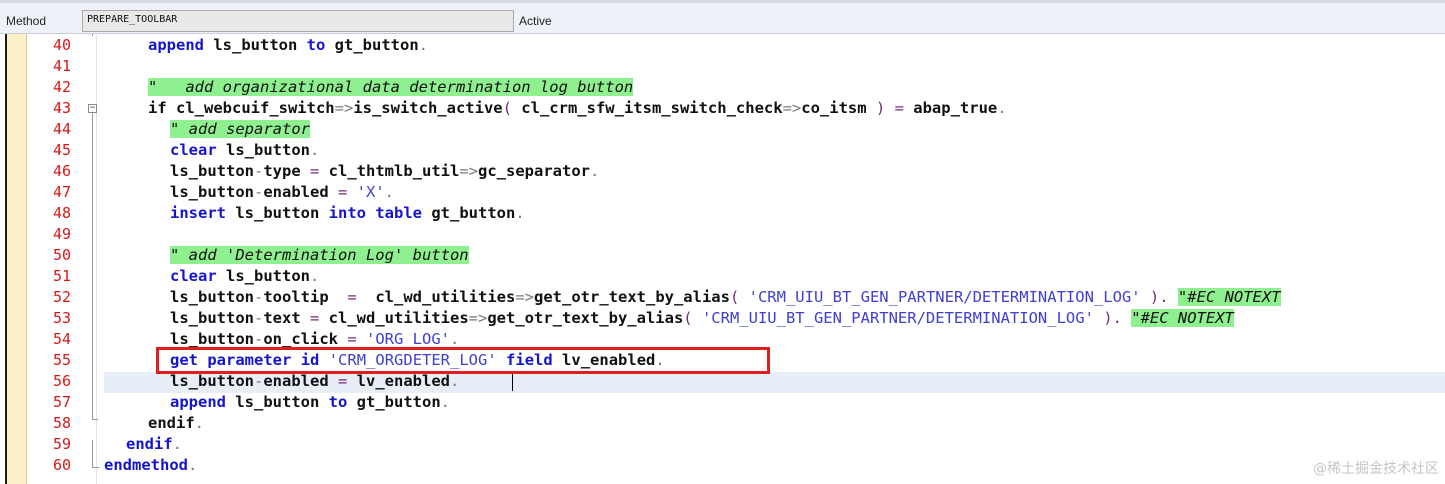 Image resolution: width=1445 pixels, height=484 pixels. I want to click on annotation-highlight-box, so click(463, 360).